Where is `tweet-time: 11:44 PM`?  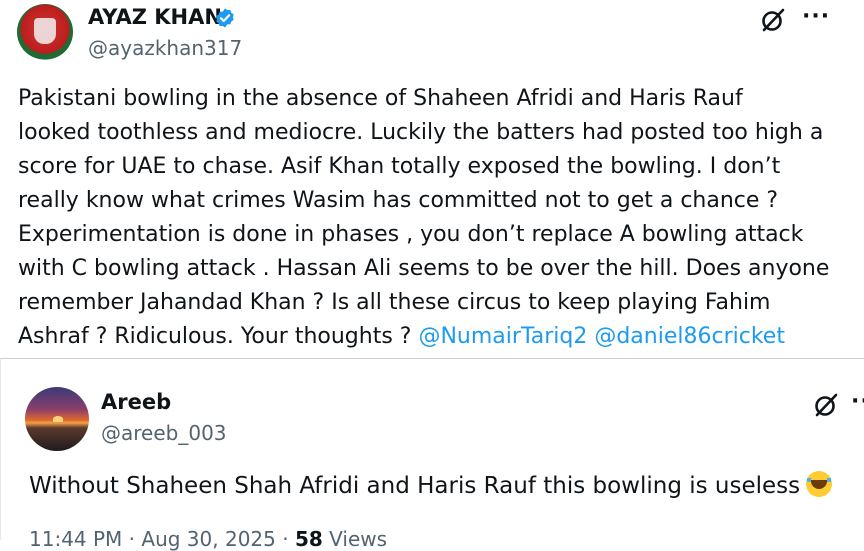 tweet-time: 11:44 PM is located at coordinates (75, 539).